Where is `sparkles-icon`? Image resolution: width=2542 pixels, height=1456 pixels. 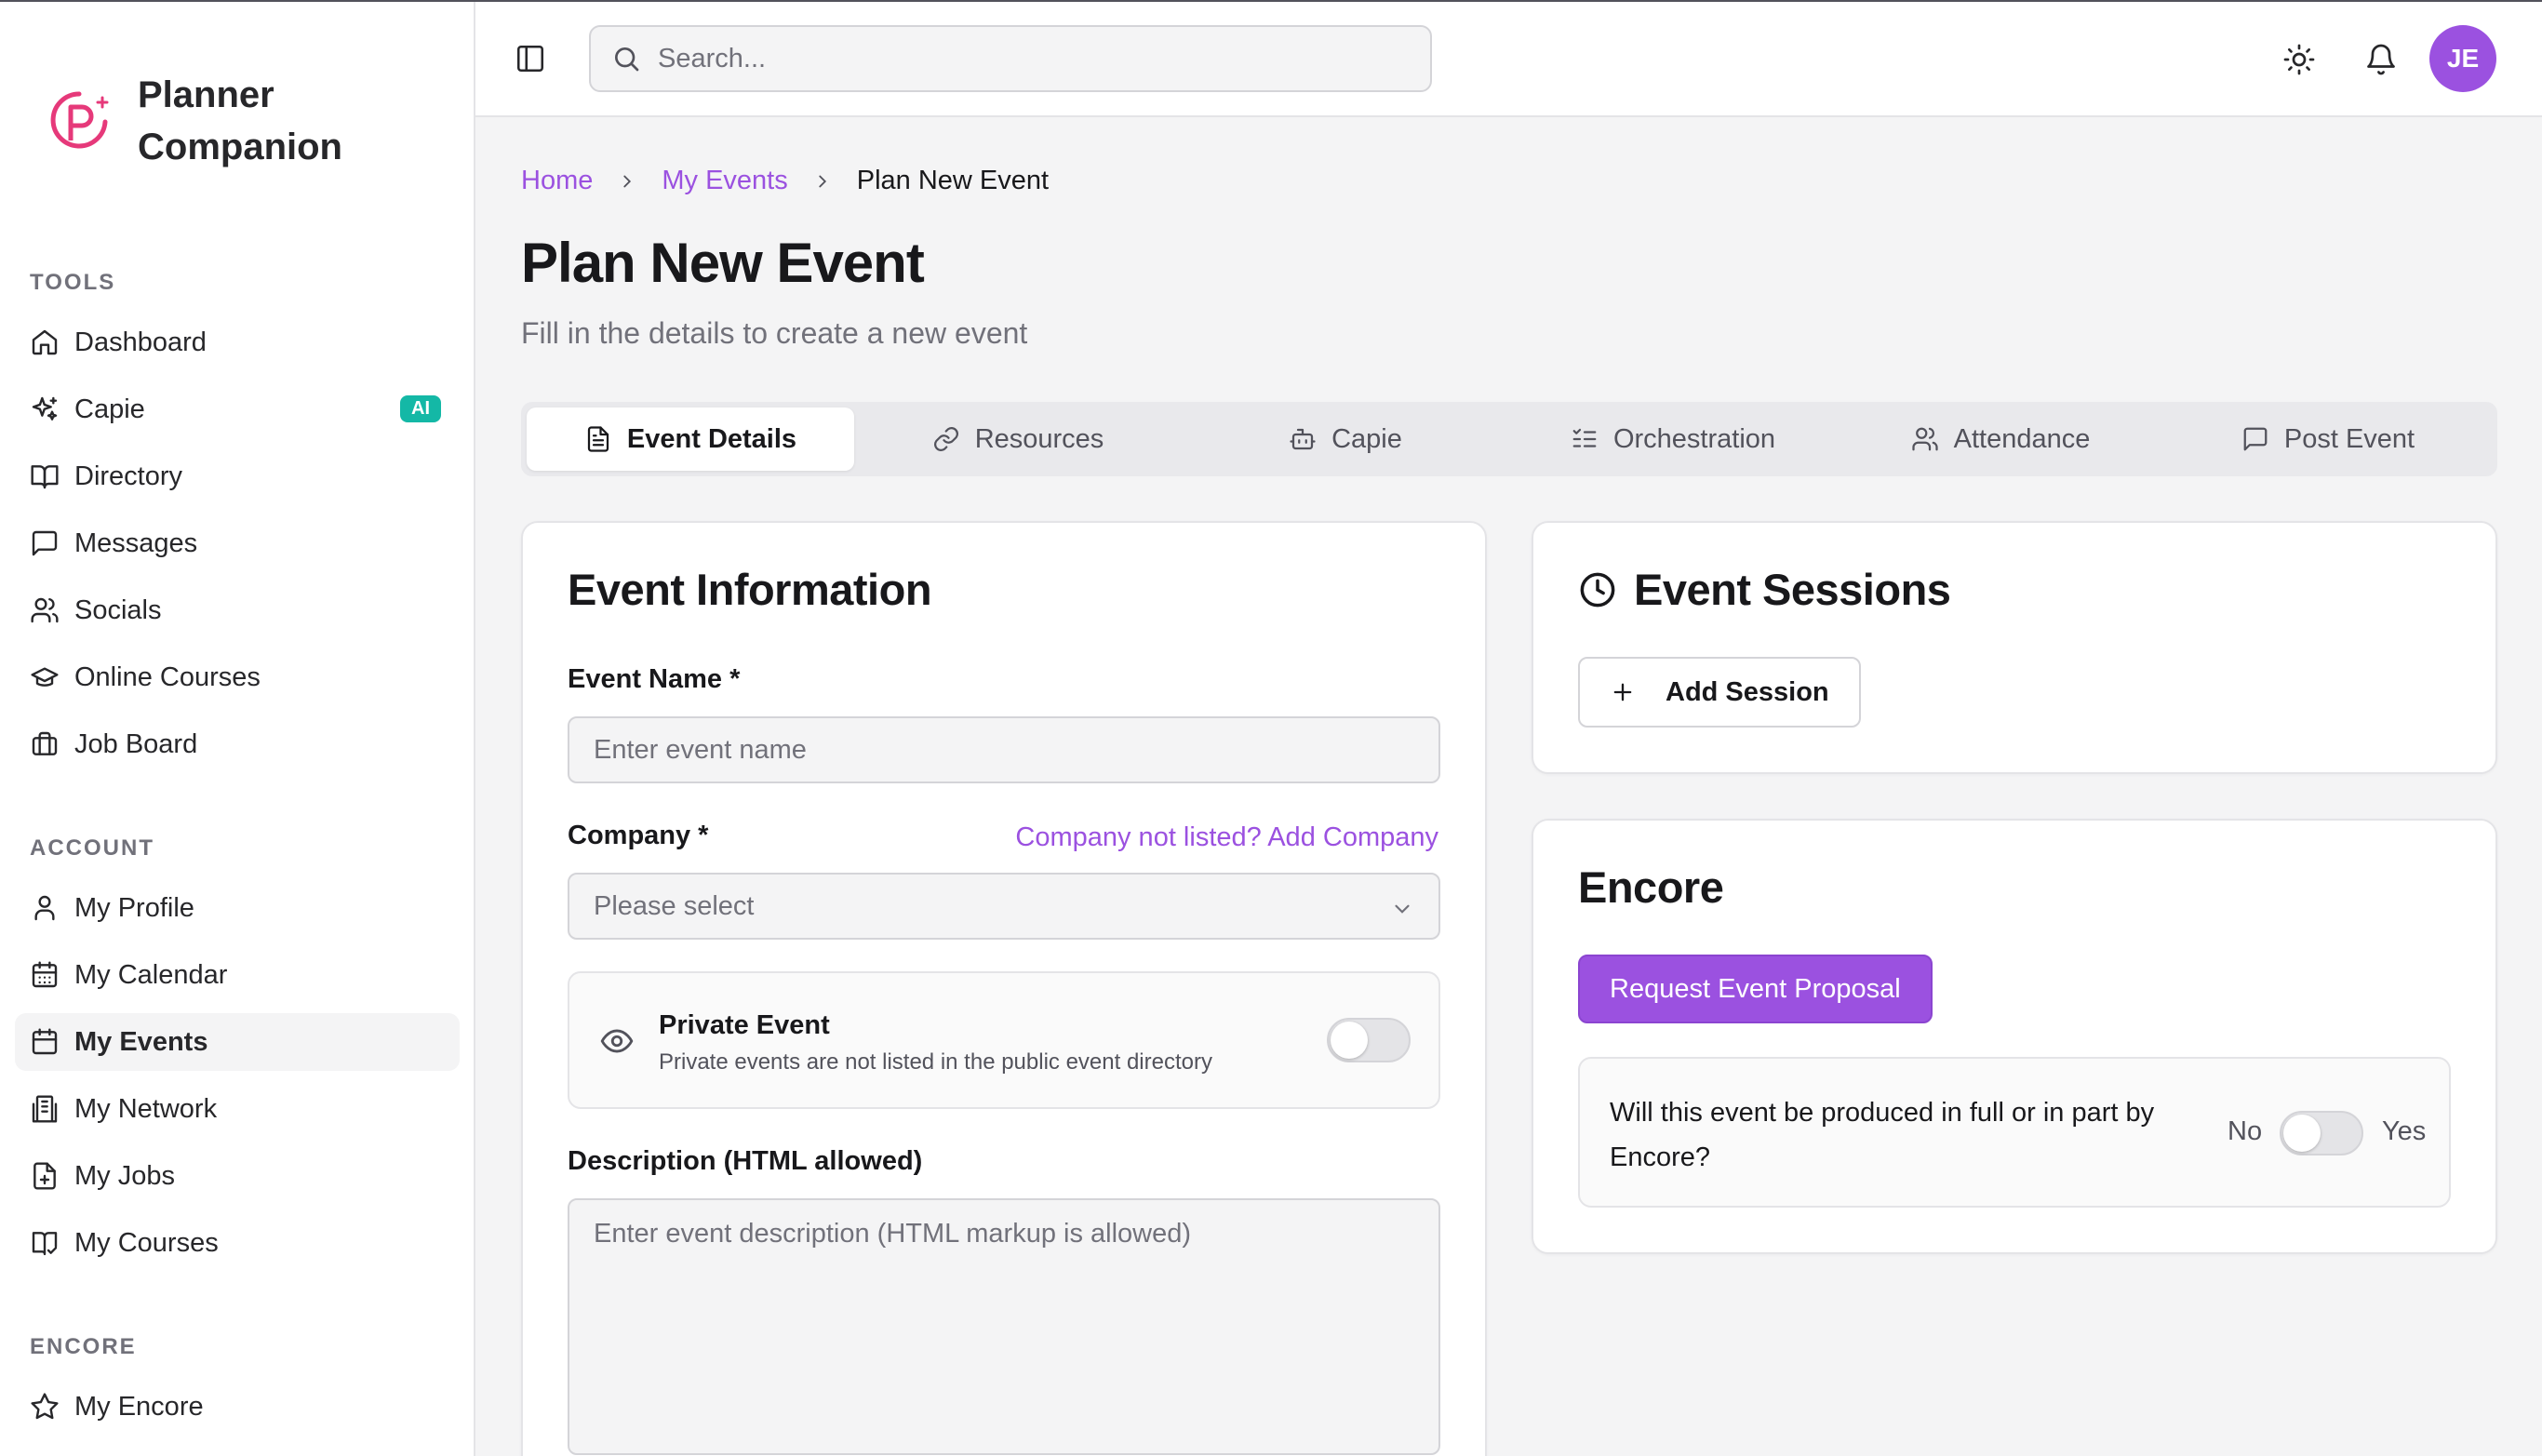 sparkles-icon is located at coordinates (45, 408).